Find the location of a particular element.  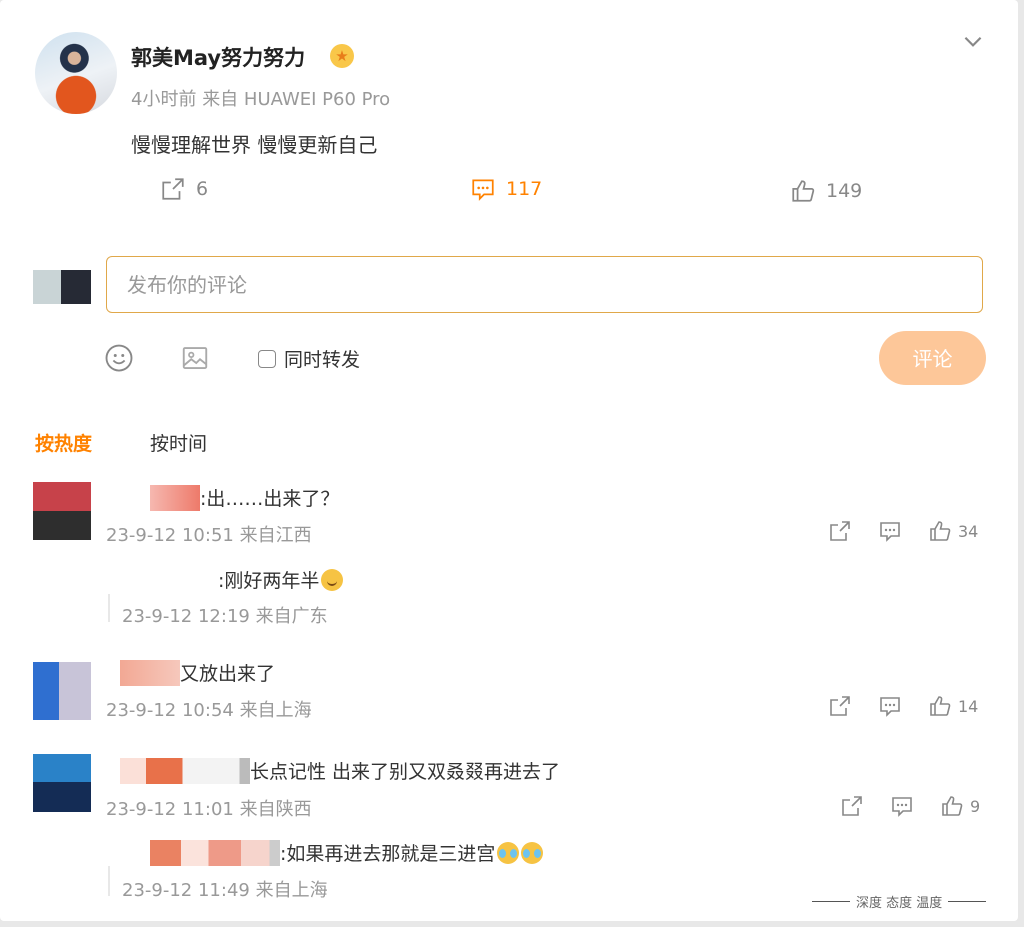

like-button: 149 is located at coordinates (826, 191).